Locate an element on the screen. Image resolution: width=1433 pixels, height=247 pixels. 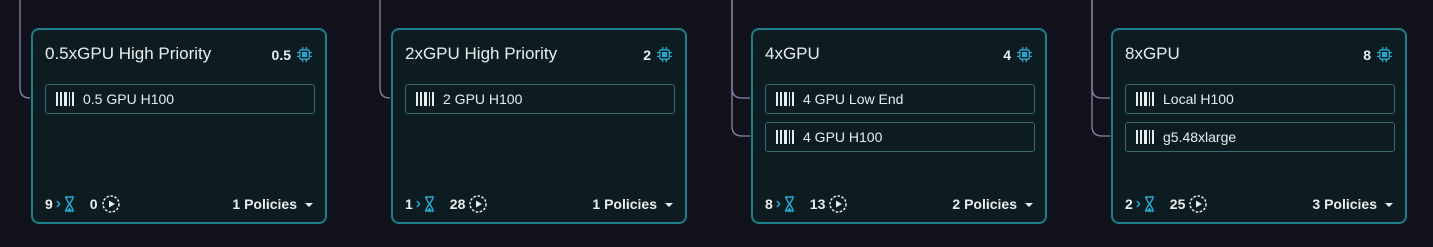
gpu-count-value: 2 is located at coordinates (647, 54).